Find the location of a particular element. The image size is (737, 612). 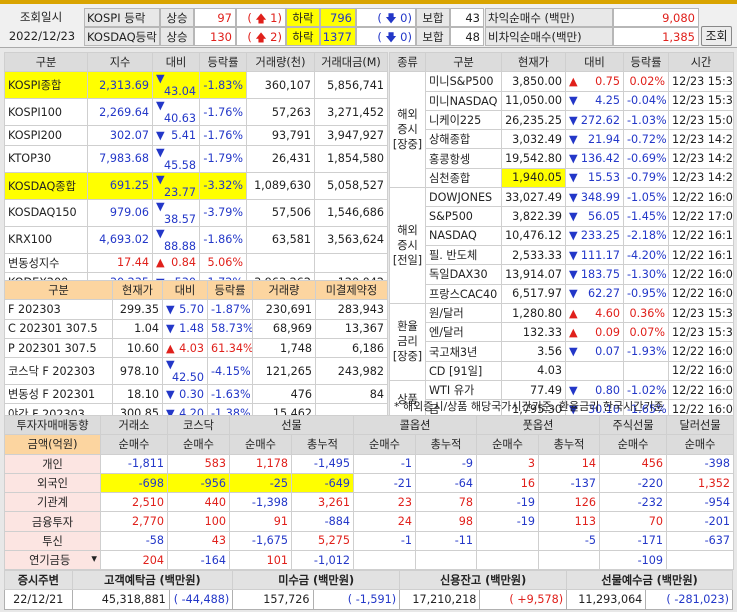

investor-name-label: 투신 is located at coordinates (52, 541).